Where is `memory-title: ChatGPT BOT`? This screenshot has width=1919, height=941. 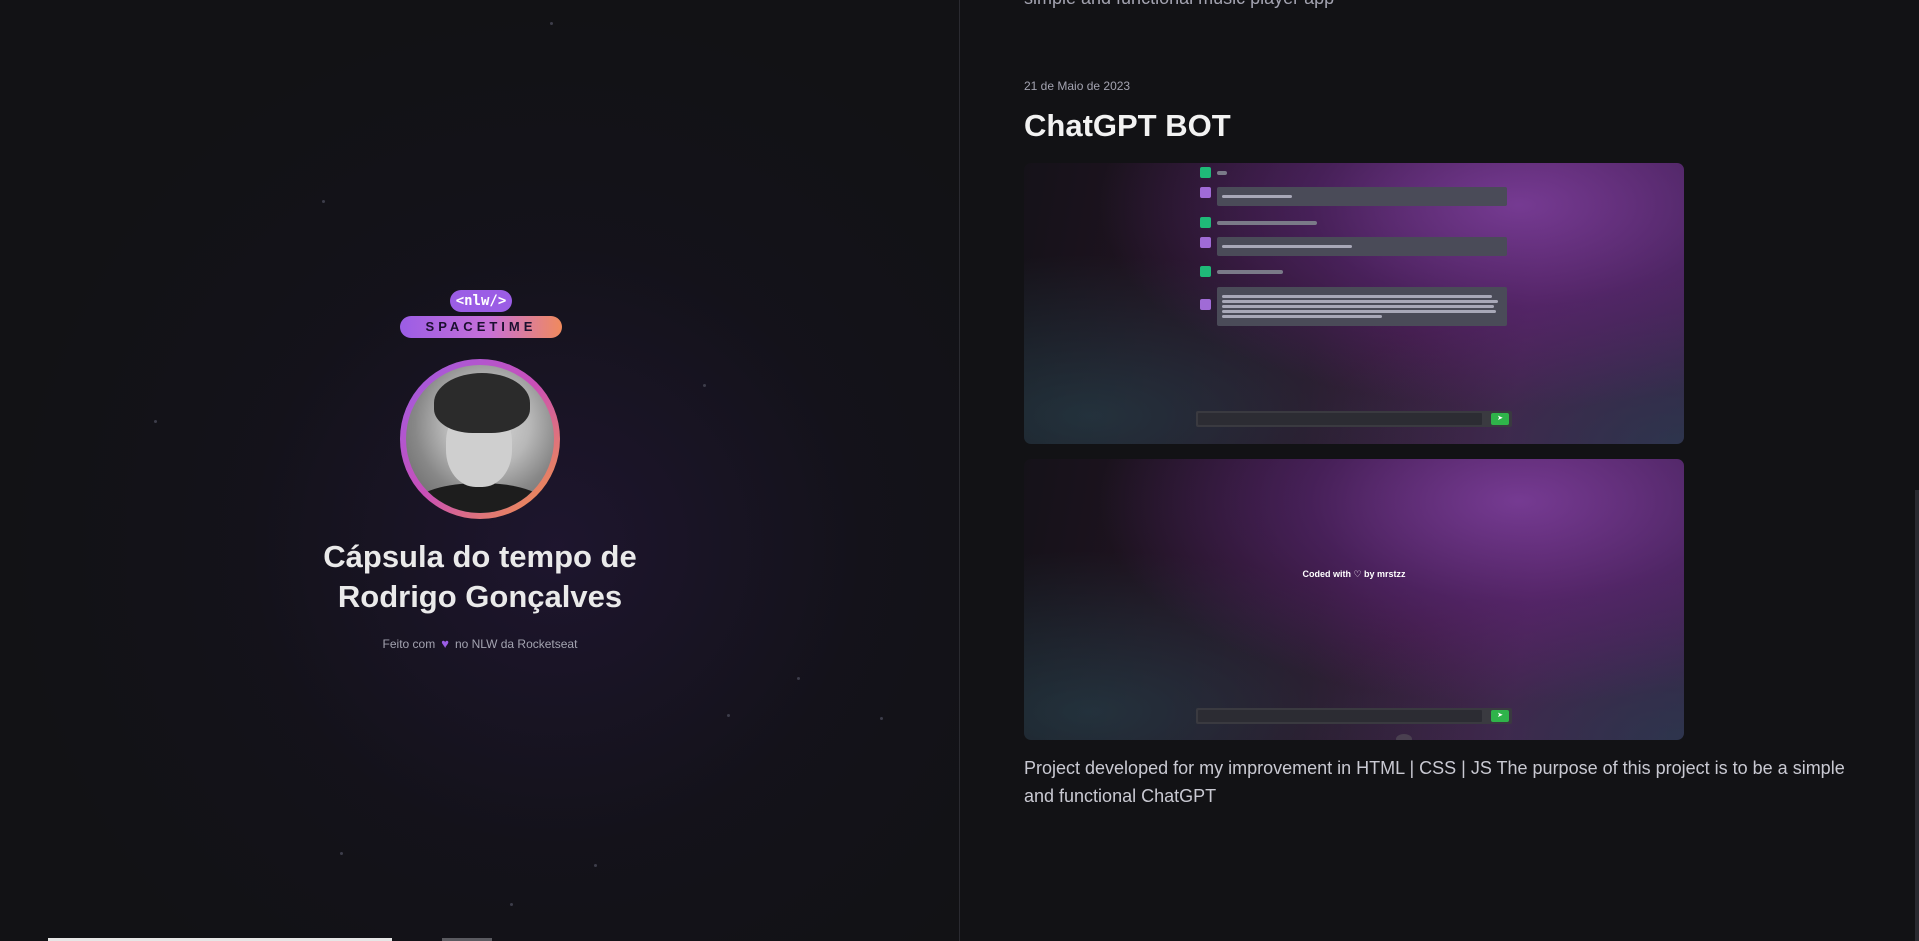
memory-title: ChatGPT BOT is located at coordinates (1127, 125).